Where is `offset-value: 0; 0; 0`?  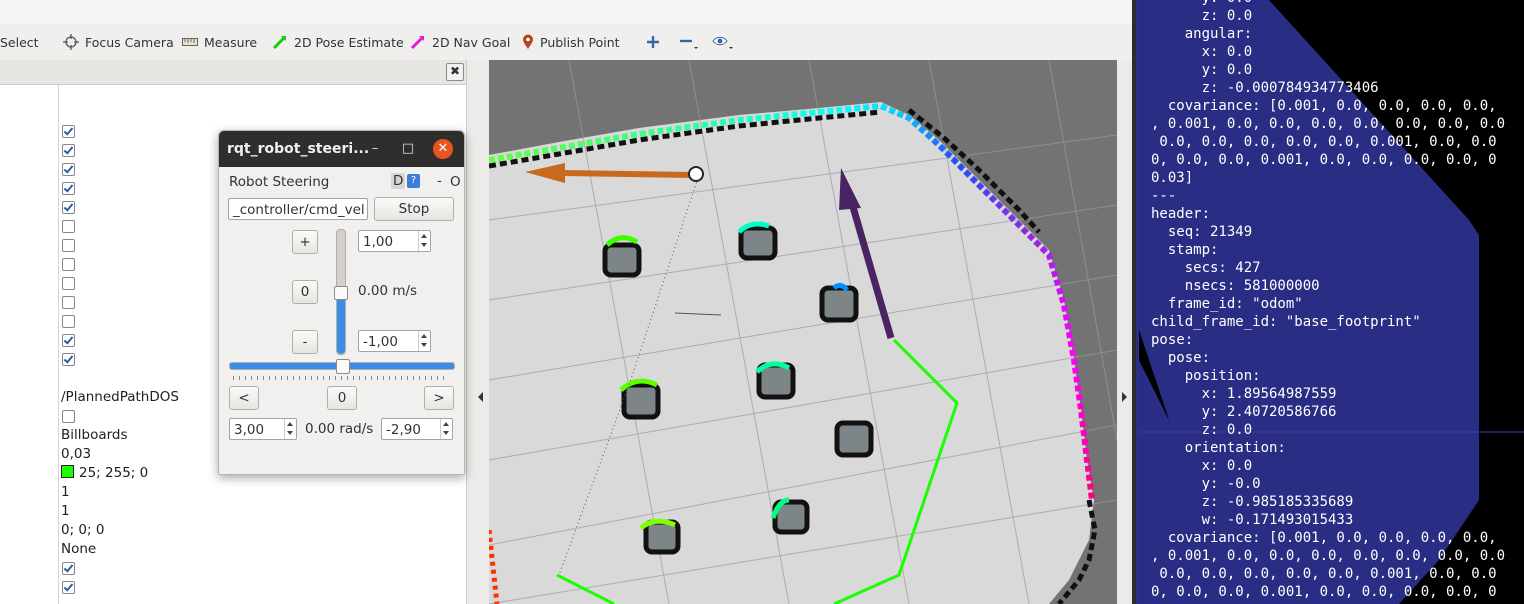
offset-value: 0; 0; 0 is located at coordinates (82, 530).